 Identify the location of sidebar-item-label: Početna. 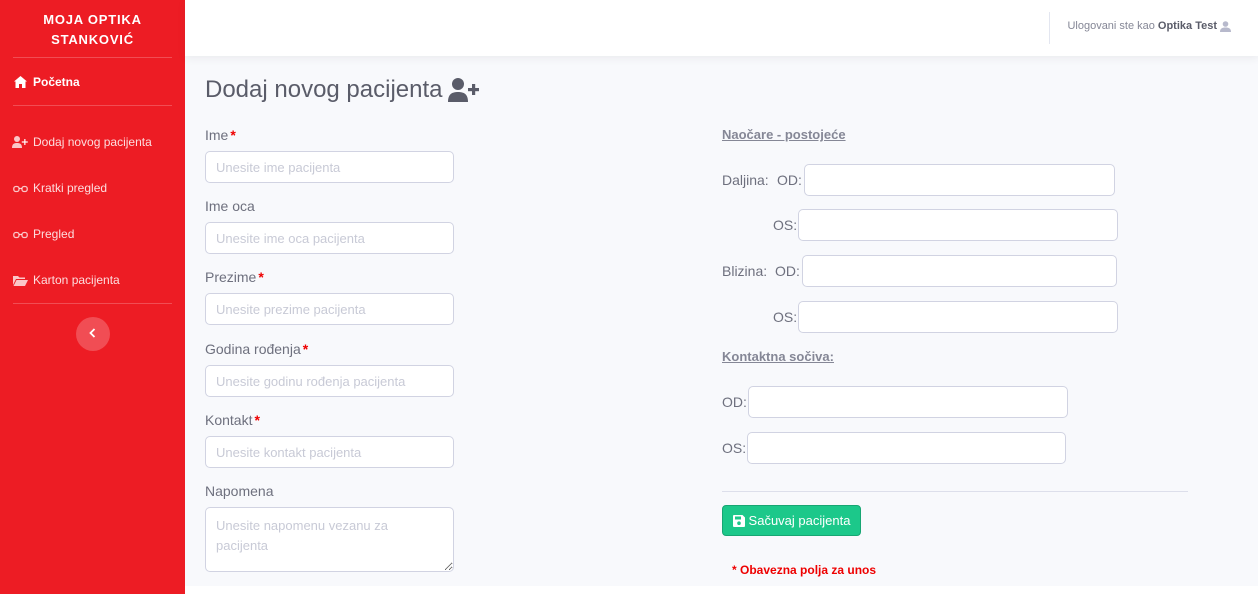
(56, 81).